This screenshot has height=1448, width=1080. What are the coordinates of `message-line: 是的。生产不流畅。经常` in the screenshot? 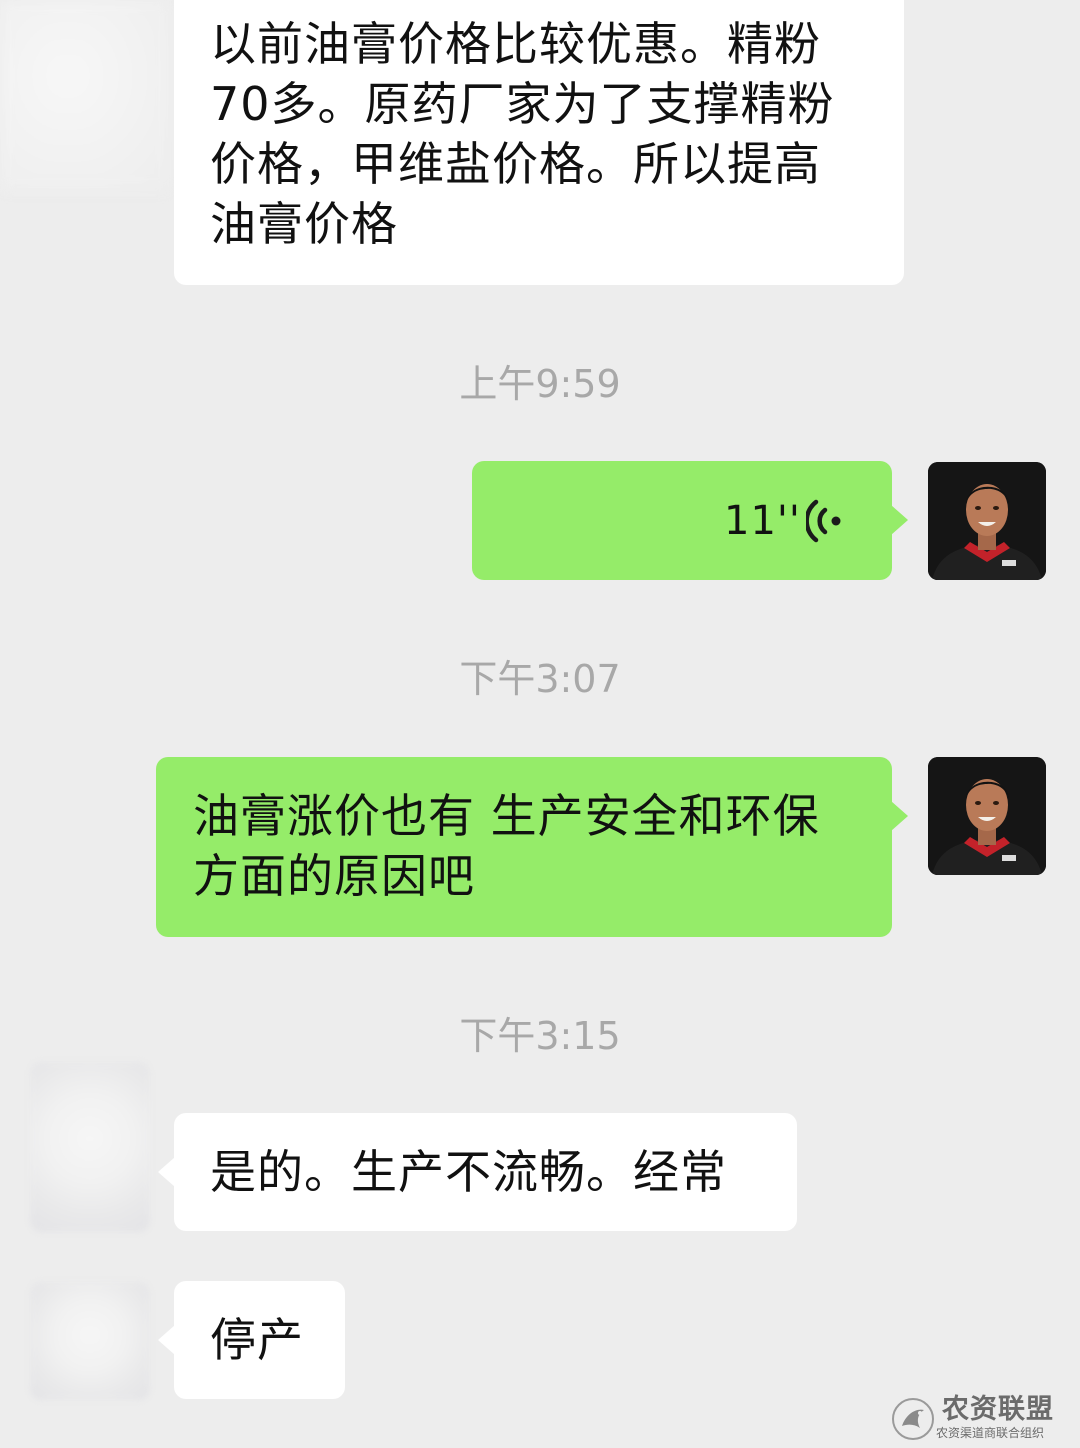 It's located at (468, 1172).